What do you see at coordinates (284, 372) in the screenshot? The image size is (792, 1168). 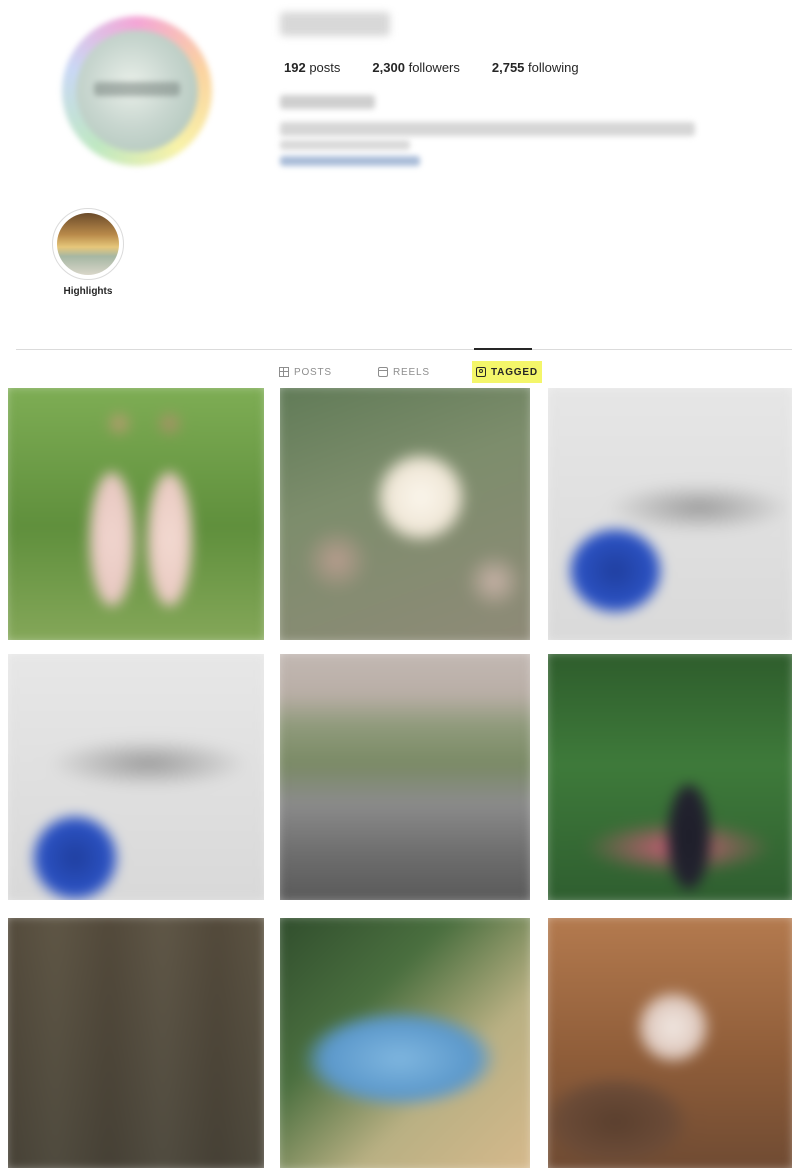 I see `grid-icon` at bounding box center [284, 372].